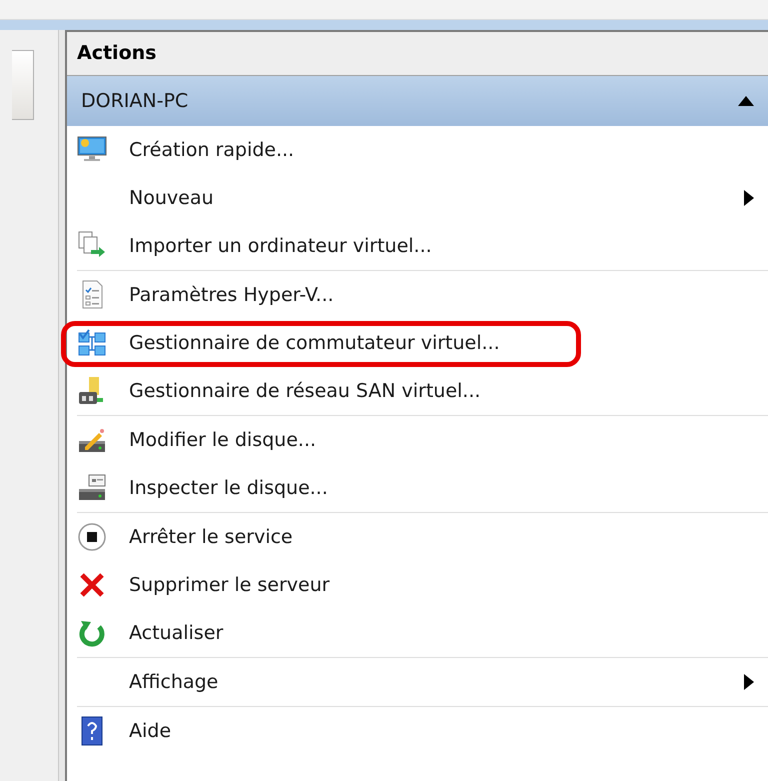 The width and height of the screenshot is (768, 781). What do you see at coordinates (23, 85) in the screenshot?
I see `pane-frame` at bounding box center [23, 85].